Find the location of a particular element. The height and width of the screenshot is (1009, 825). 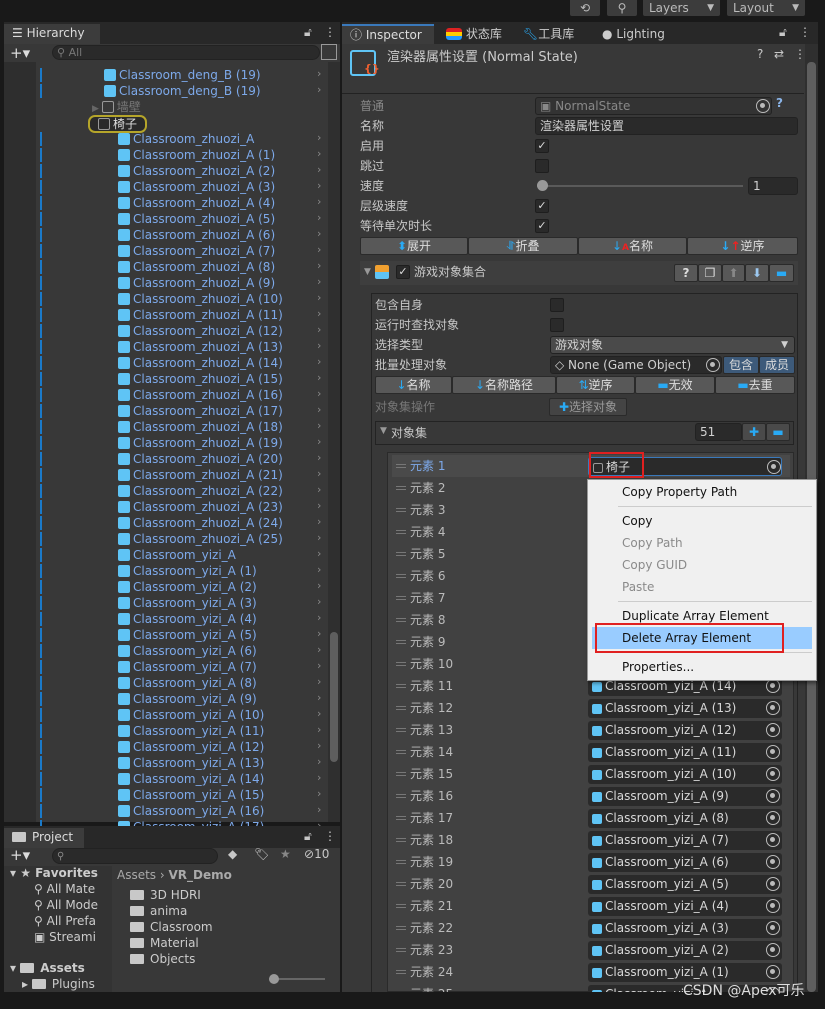

member-button: 成员 is located at coordinates (777, 365).